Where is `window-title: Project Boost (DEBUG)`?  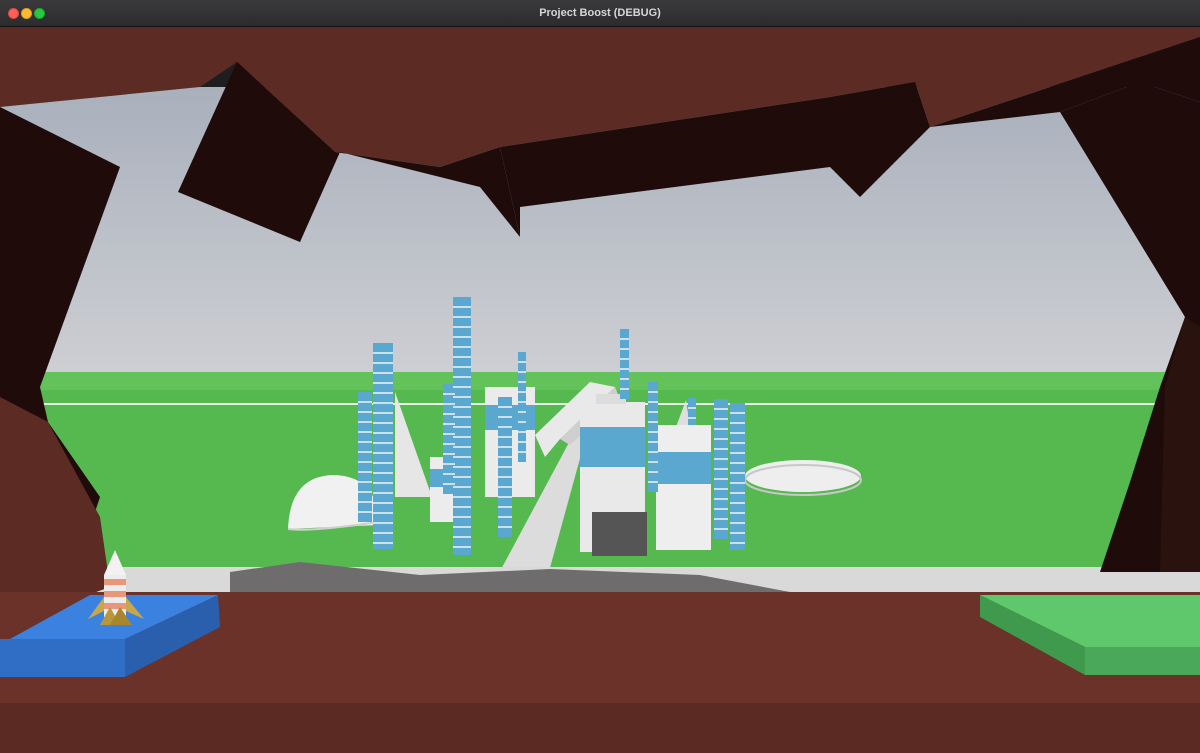
window-title: Project Boost (DEBUG) is located at coordinates (600, 13).